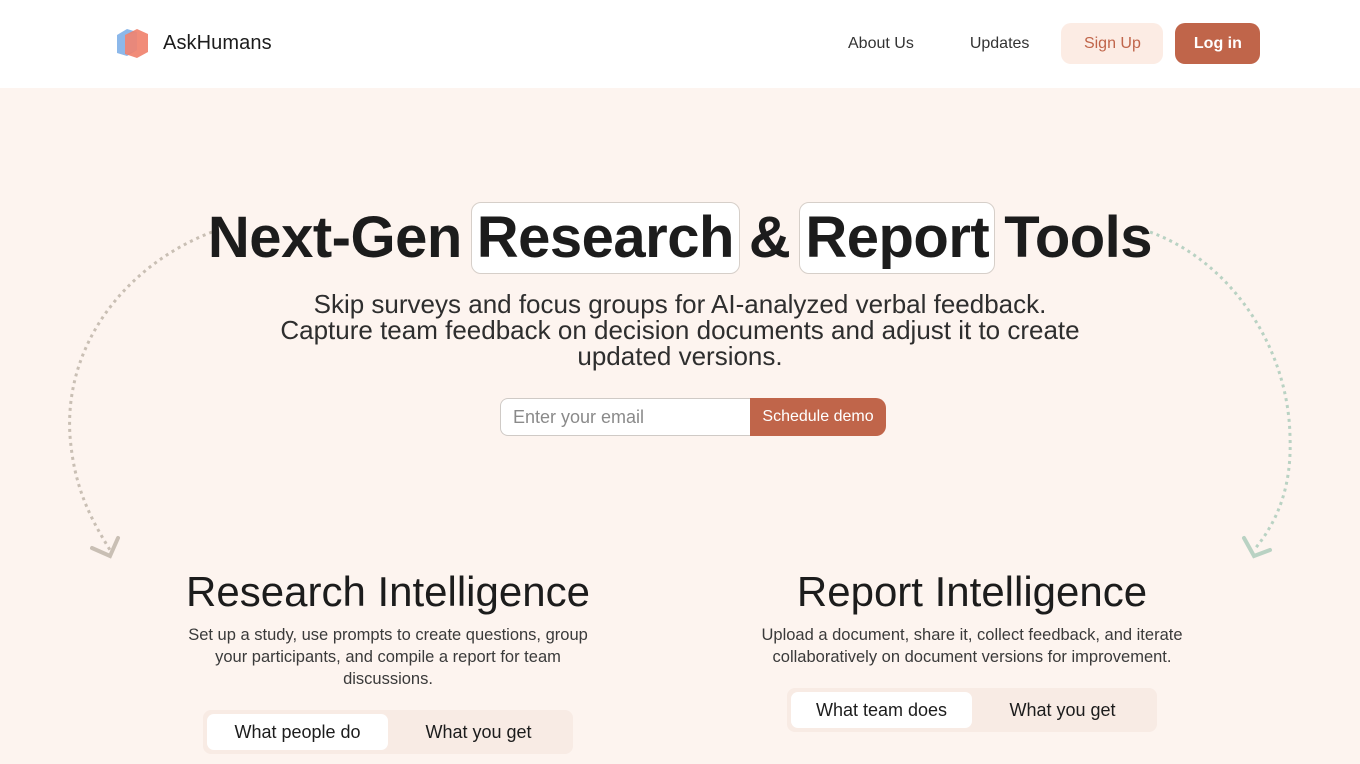 This screenshot has width=1360, height=764. I want to click on dotted-curved-arrow-down-right-icon, so click(1220, 394).